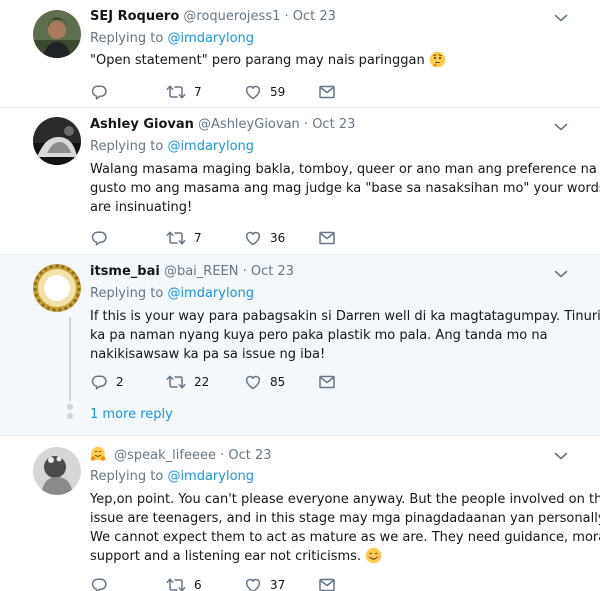 The width and height of the screenshot is (600, 591). I want to click on like-button: 36, so click(264, 238).